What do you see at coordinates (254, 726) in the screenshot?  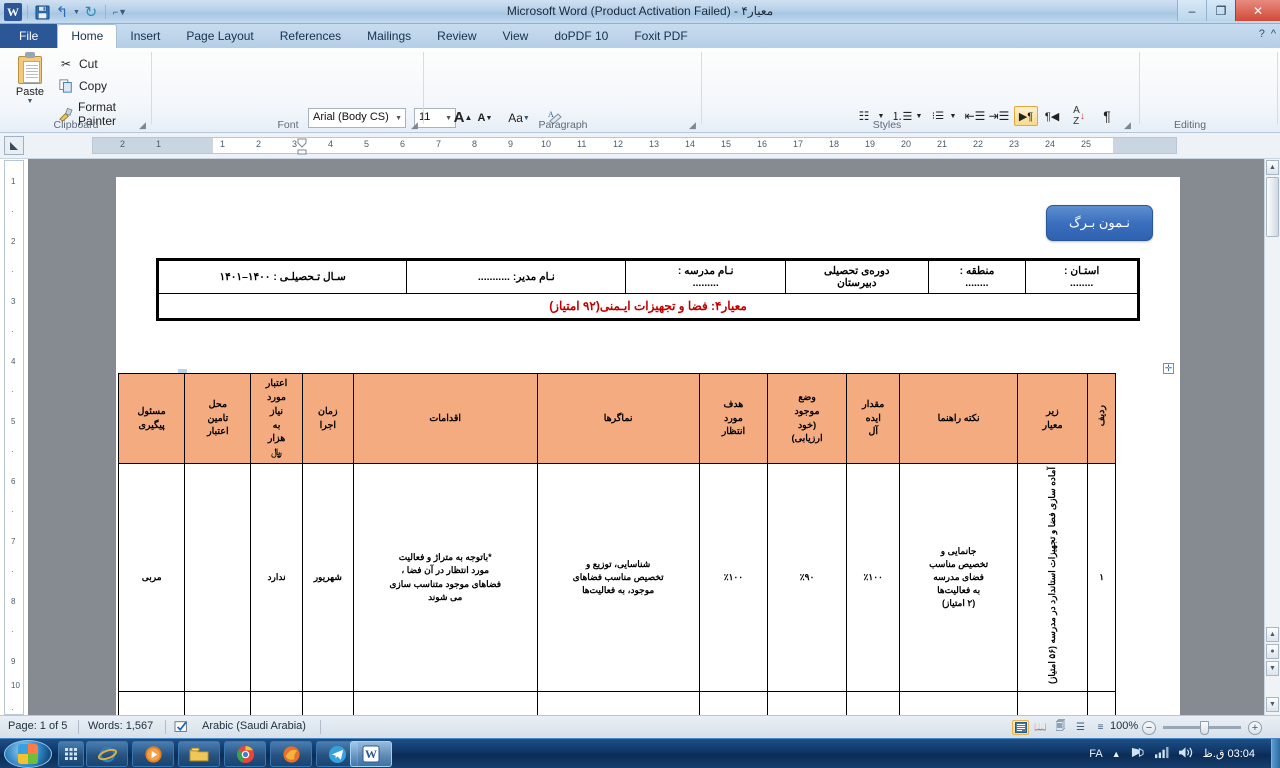 I see `language-indicator: Arabic (Saudi Arabia)` at bounding box center [254, 726].